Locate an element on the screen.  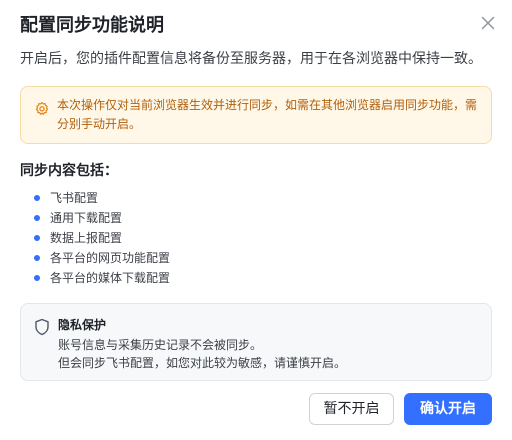
confirm-button: 确认开启 is located at coordinates (448, 409).